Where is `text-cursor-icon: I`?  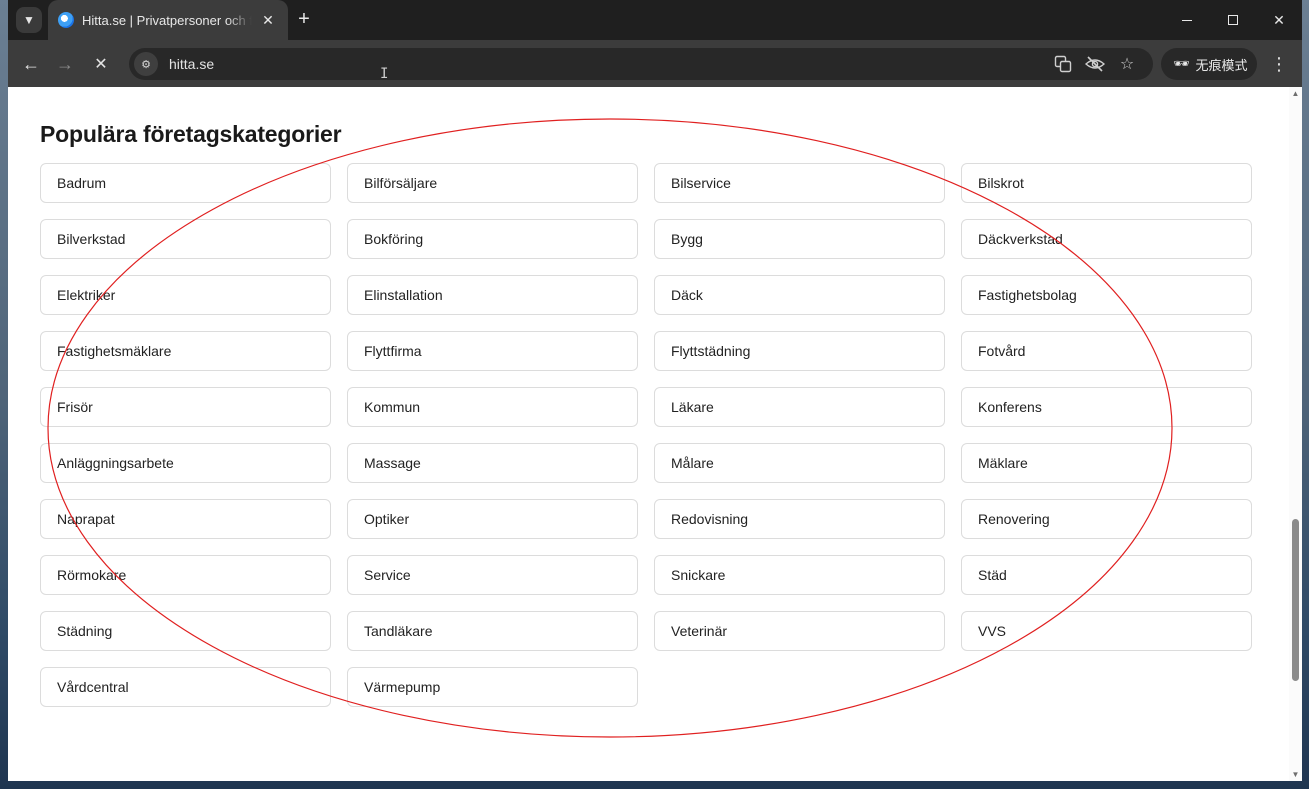
text-cursor-icon: I is located at coordinates (384, 74).